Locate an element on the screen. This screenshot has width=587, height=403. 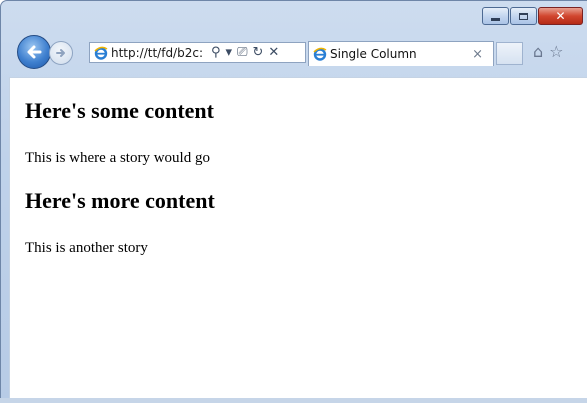
section-body: This is where a story would go is located at coordinates (117, 158).